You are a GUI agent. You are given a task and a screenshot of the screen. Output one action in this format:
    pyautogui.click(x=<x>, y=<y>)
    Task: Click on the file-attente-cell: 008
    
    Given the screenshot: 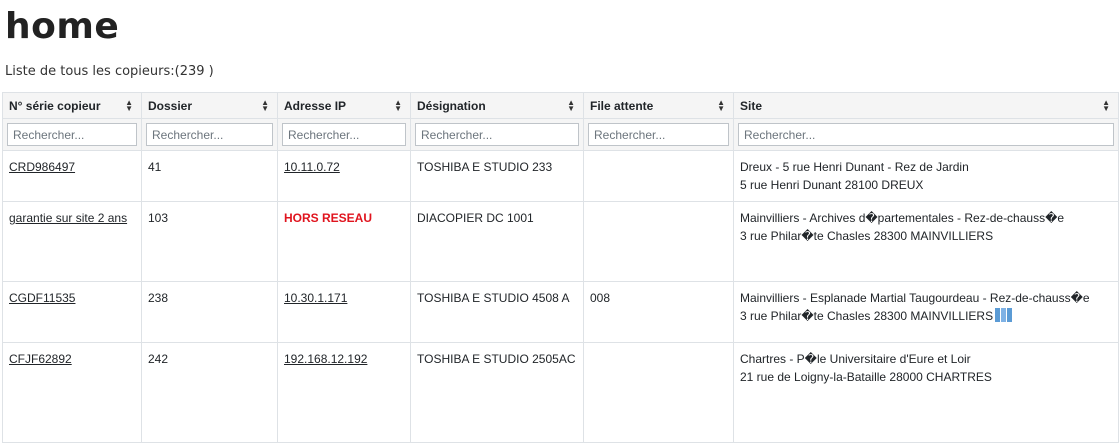 What is the action you would take?
    pyautogui.click(x=658, y=312)
    